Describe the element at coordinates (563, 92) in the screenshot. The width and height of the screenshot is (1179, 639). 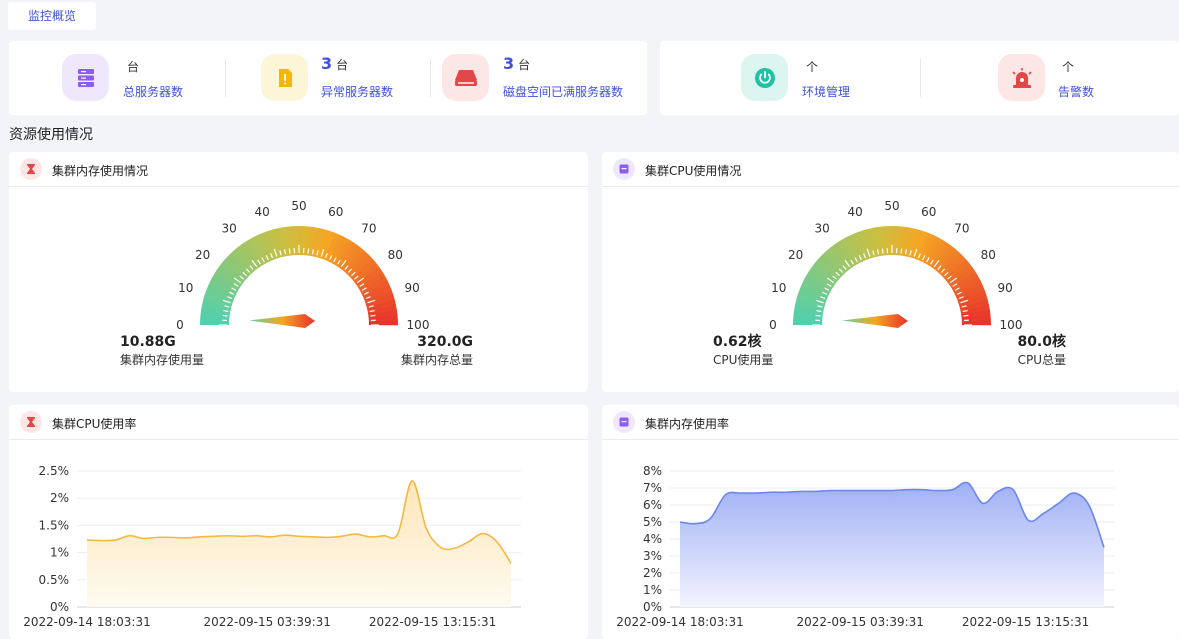
I see `stat-label: 磁盘空间已满服务器数` at that location.